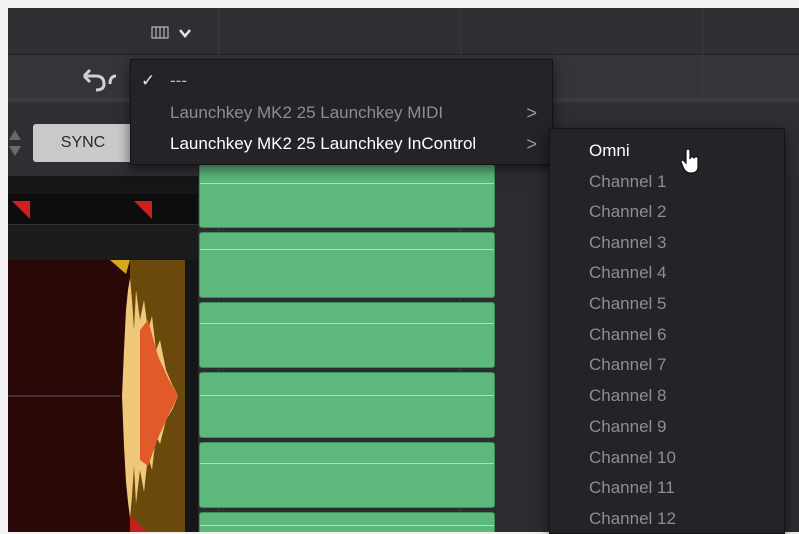  I want to click on submenu-item-channel-3: Channel 3, so click(667, 243).